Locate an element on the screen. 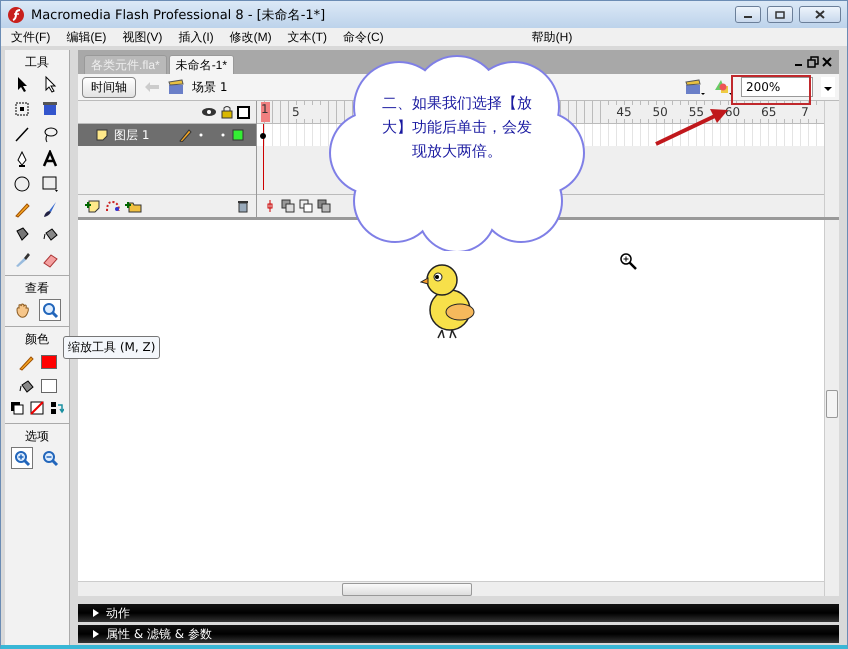 The image size is (848, 649). visibility-dot-icon is located at coordinates (201, 135).